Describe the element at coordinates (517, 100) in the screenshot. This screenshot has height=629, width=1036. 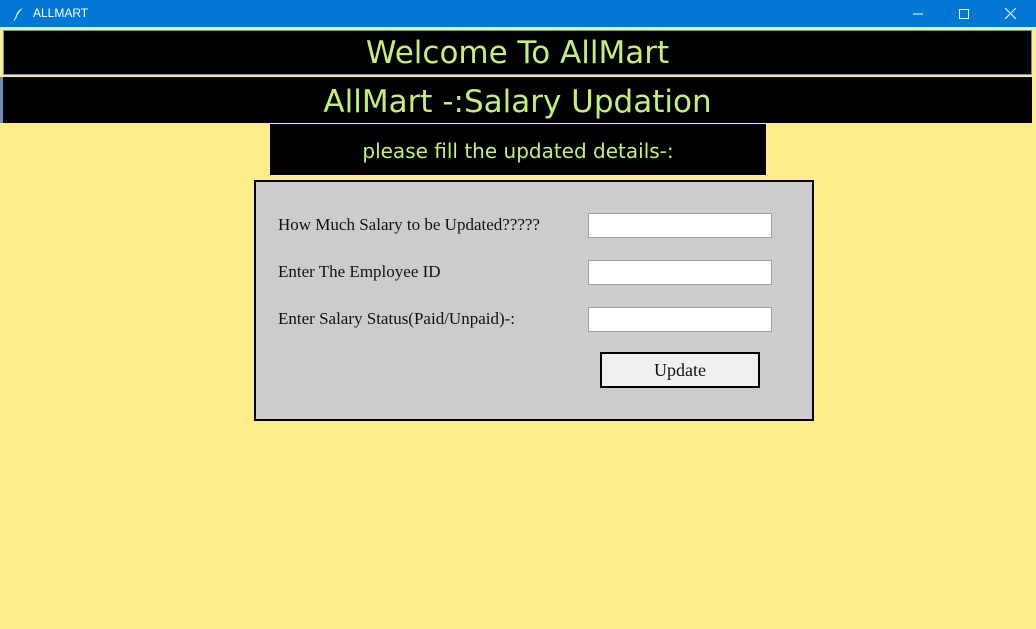
I see `page-title: AllMart -:Salary Updation` at that location.